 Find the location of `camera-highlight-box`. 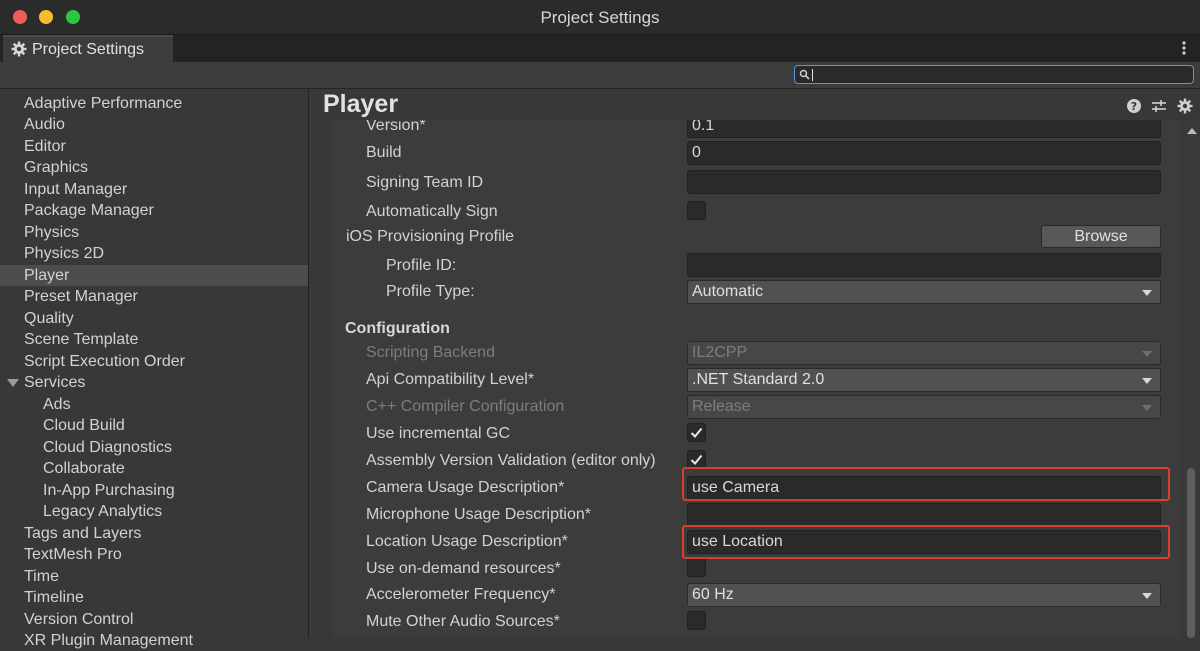

camera-highlight-box is located at coordinates (926, 484).